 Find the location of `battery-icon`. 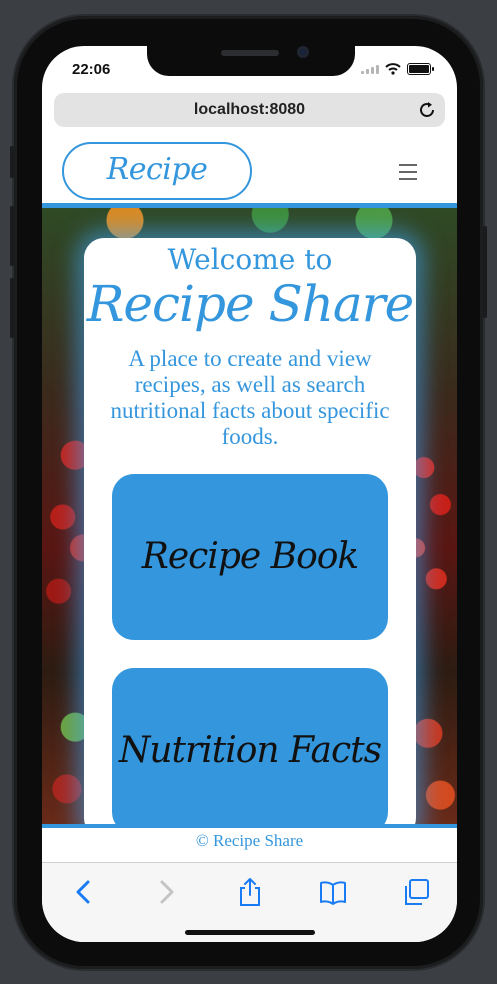

battery-icon is located at coordinates (420, 69).